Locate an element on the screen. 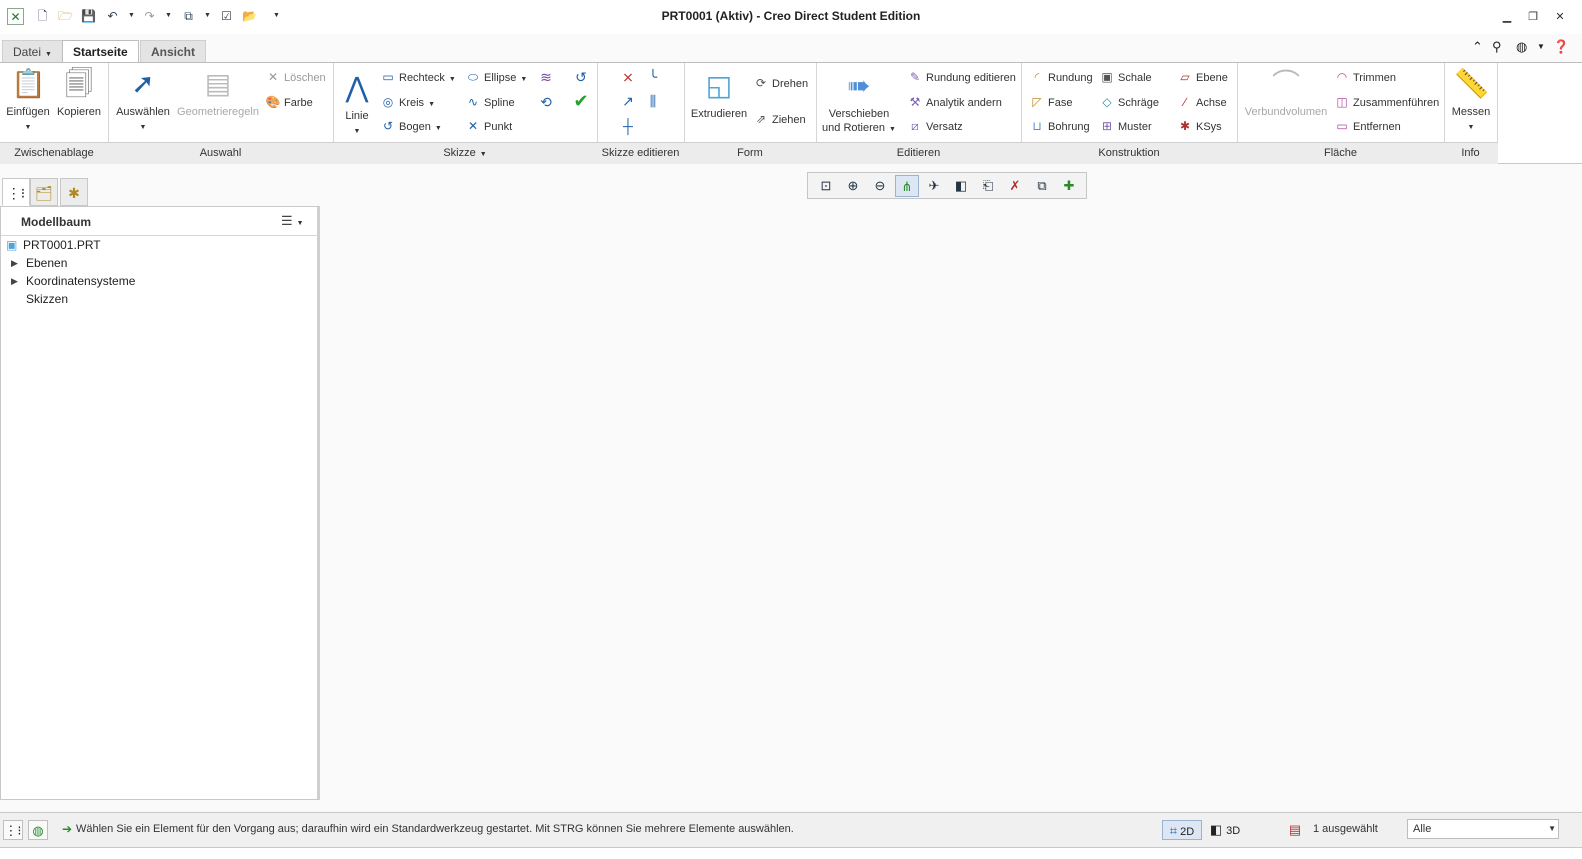 Image resolution: width=1582 pixels, height=859 pixels. folder-browser-tab-icon: 🗂 is located at coordinates (44, 192).